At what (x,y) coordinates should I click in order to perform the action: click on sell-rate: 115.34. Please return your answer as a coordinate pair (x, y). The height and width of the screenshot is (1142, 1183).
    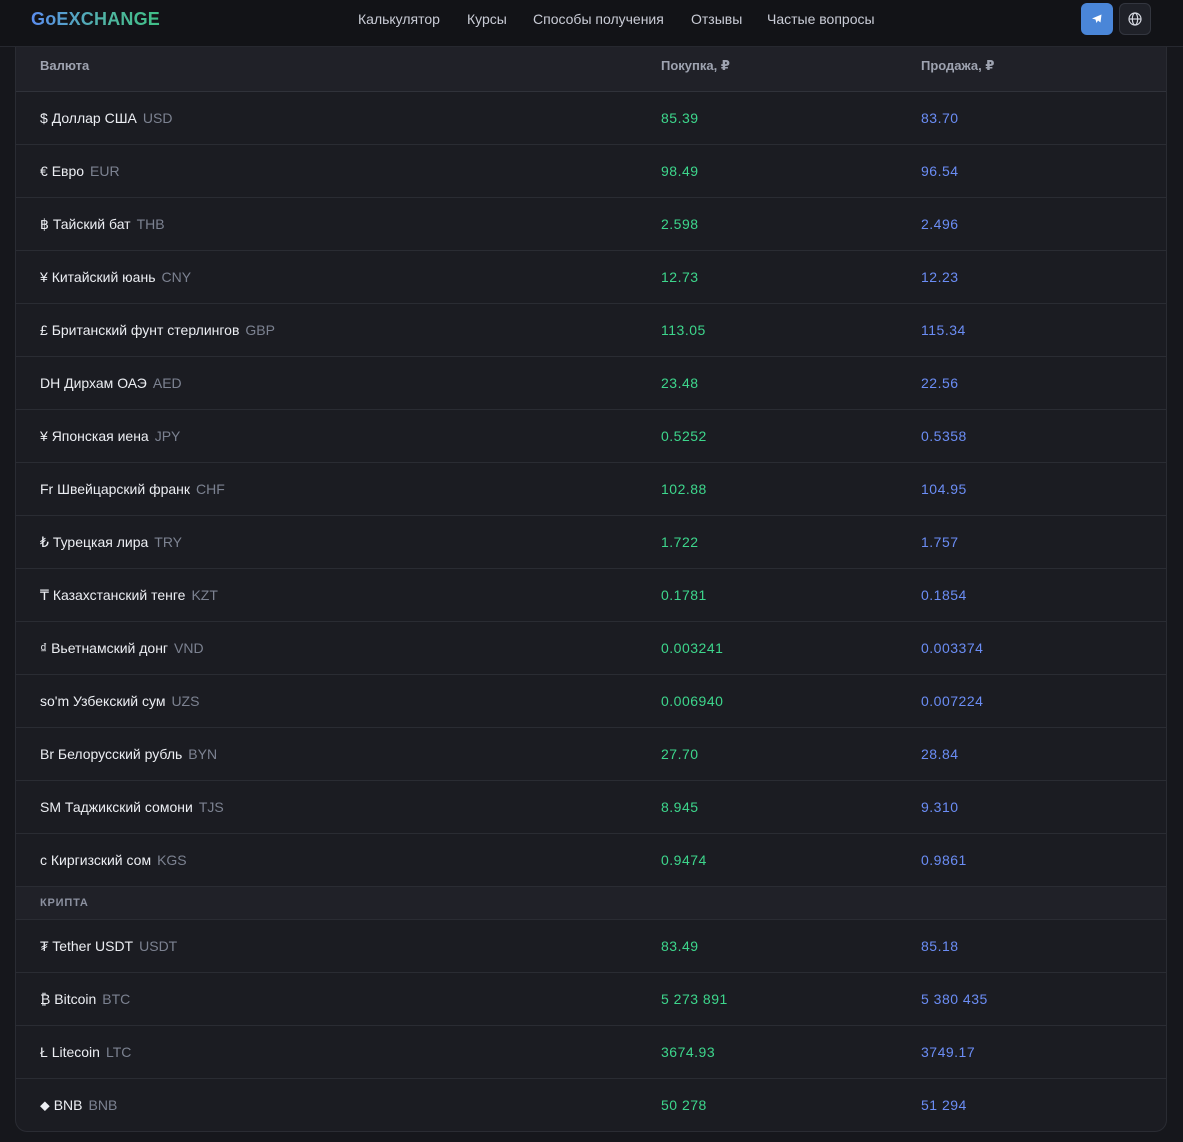
    Looking at the image, I should click on (943, 330).